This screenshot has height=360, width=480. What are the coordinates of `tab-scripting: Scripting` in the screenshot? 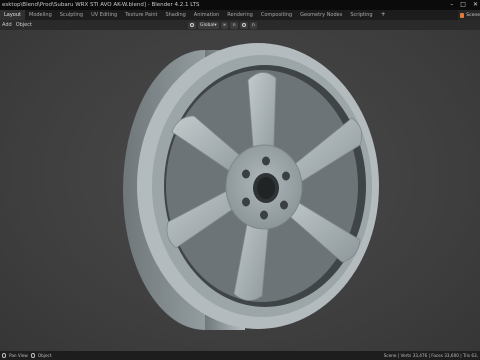 It's located at (361, 15).